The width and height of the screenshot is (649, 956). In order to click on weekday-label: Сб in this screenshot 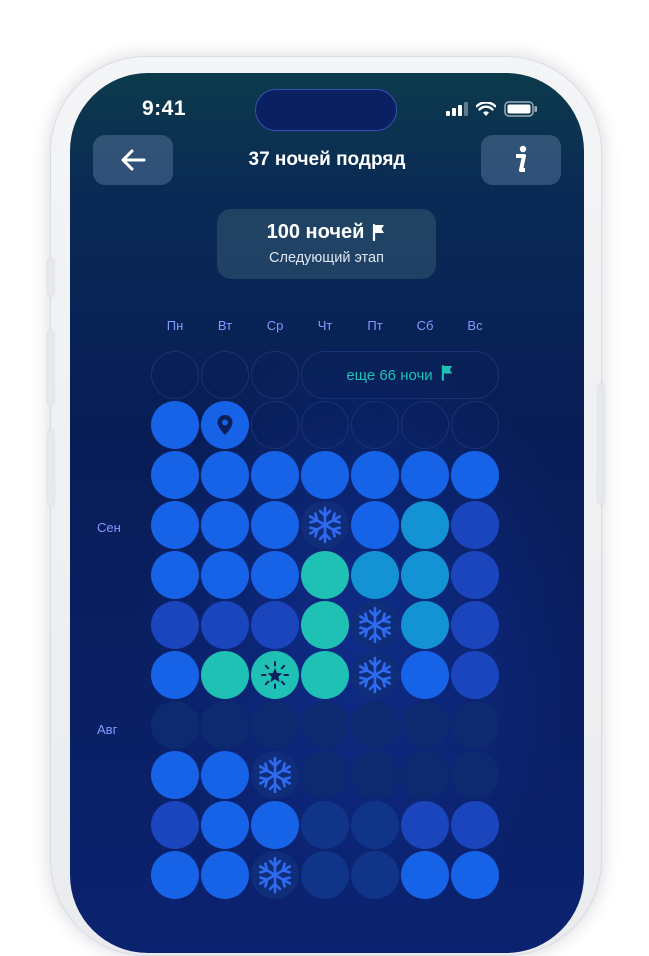, I will do `click(425, 325)`.